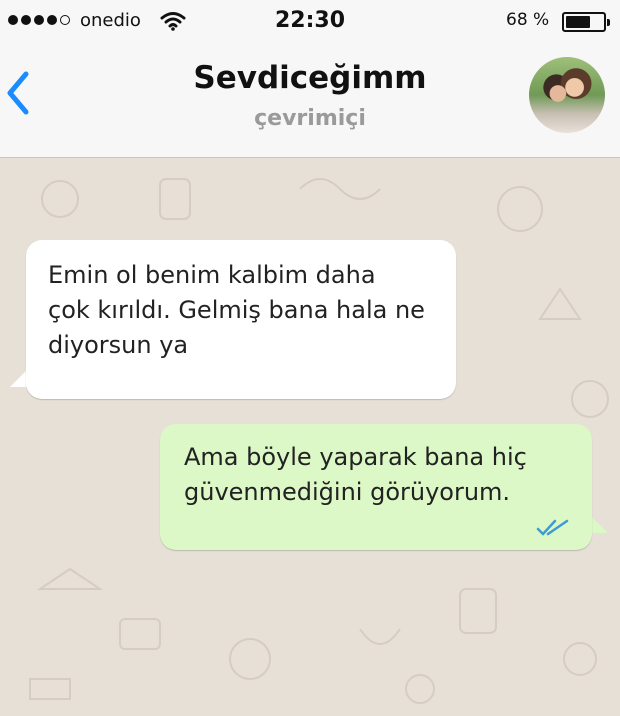  Describe the element at coordinates (347, 492) in the screenshot. I see `message-line: güvenmediğini görüyorum.` at that location.